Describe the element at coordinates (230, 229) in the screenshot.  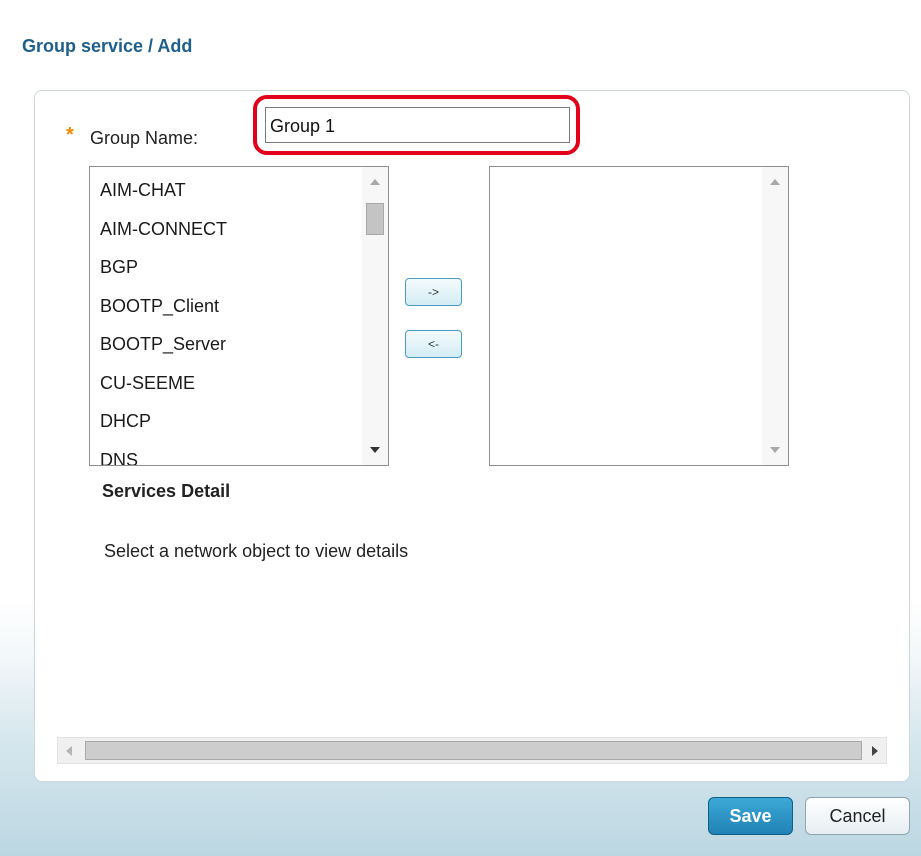
I see `list-item: AIM-CONNECT` at that location.